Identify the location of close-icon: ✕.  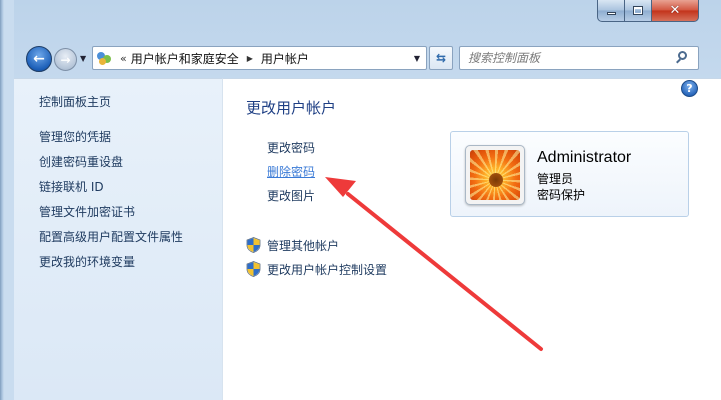
(675, 10).